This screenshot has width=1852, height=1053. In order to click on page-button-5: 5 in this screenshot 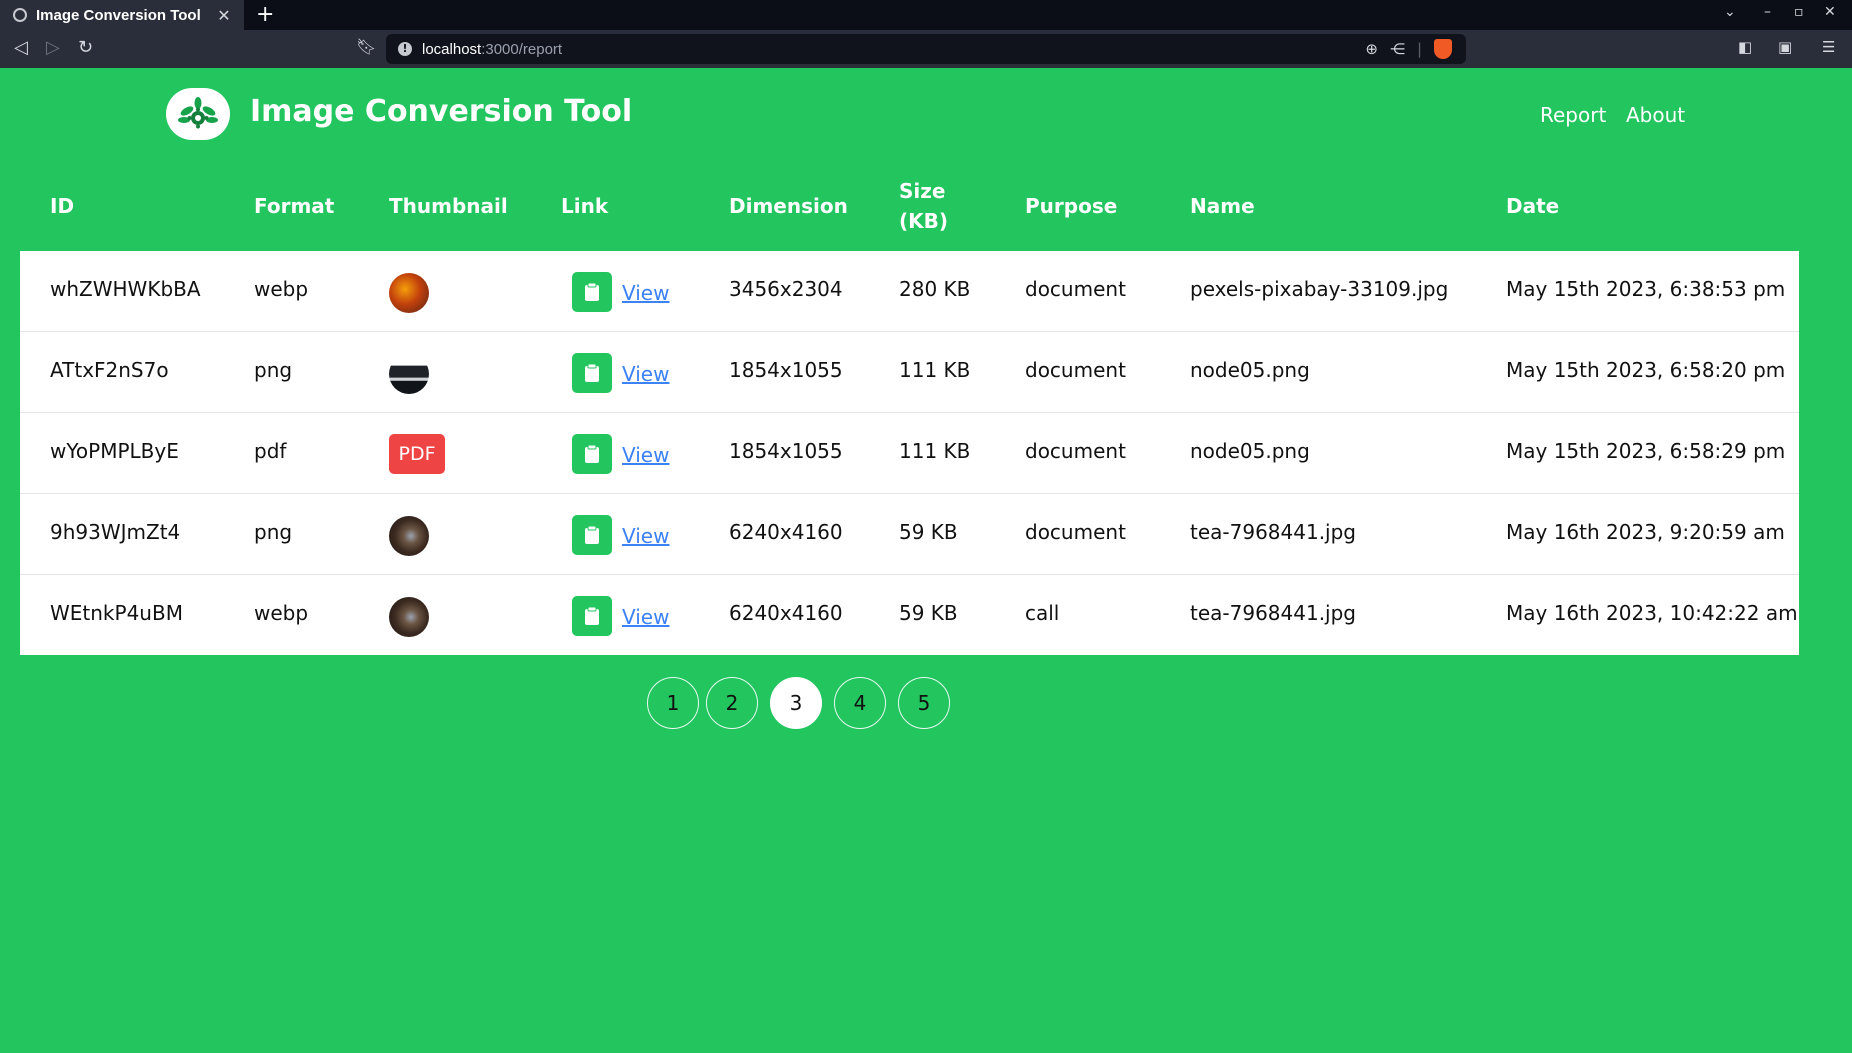, I will do `click(924, 703)`.